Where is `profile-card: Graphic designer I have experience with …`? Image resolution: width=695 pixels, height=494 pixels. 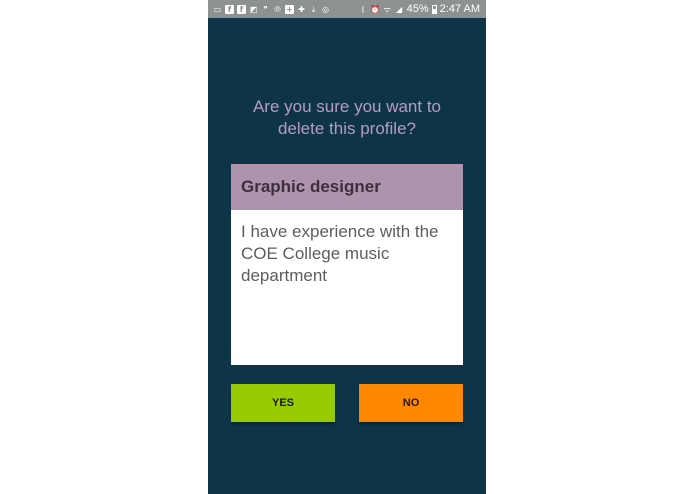
profile-card: Graphic designer I have experience with … is located at coordinates (347, 264).